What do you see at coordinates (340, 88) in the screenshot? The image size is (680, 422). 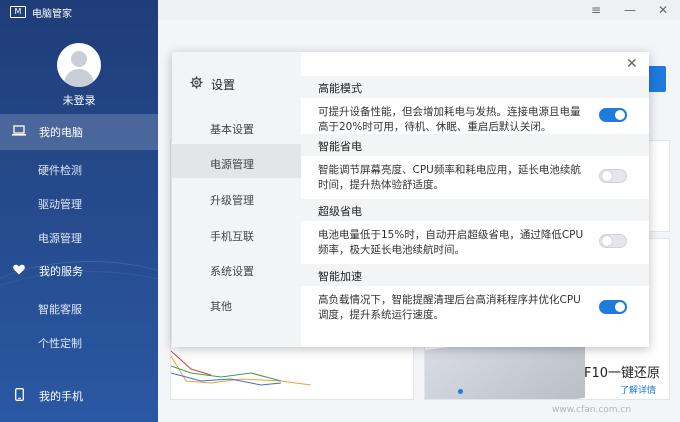 I see `section-title-performance: 高能模式` at bounding box center [340, 88].